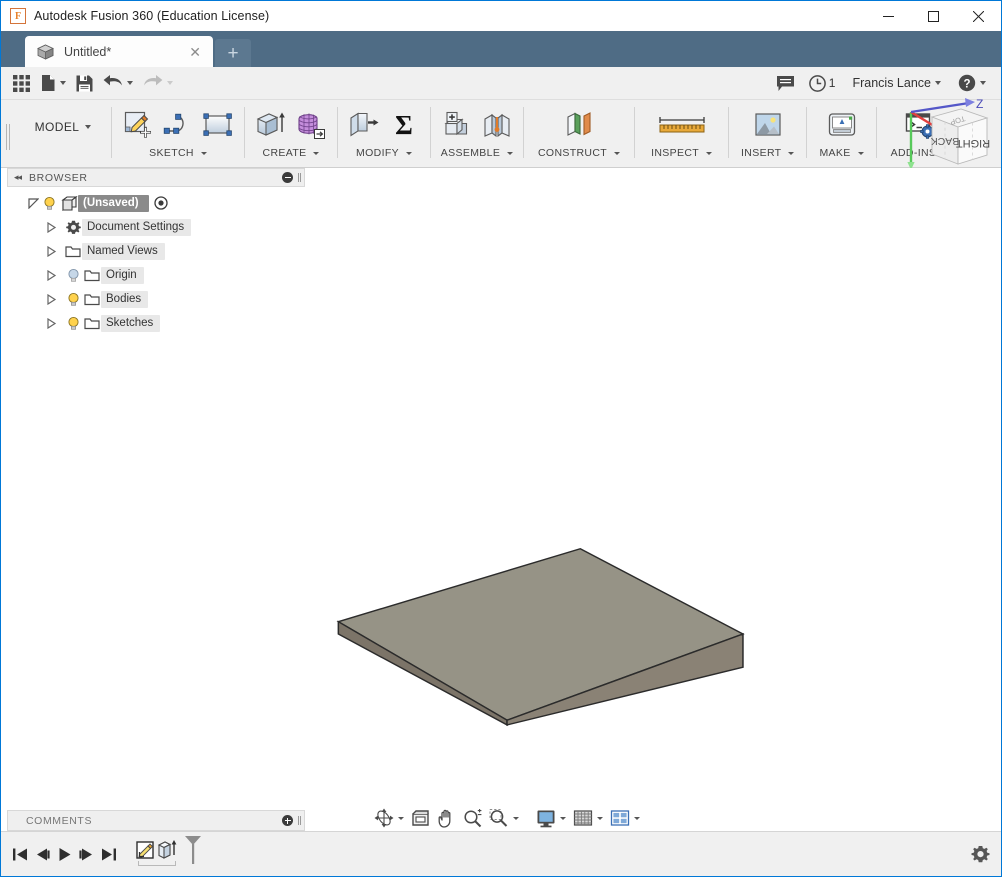 The image size is (1002, 877). I want to click on tree-item-named-views: Named Views, so click(156, 251).